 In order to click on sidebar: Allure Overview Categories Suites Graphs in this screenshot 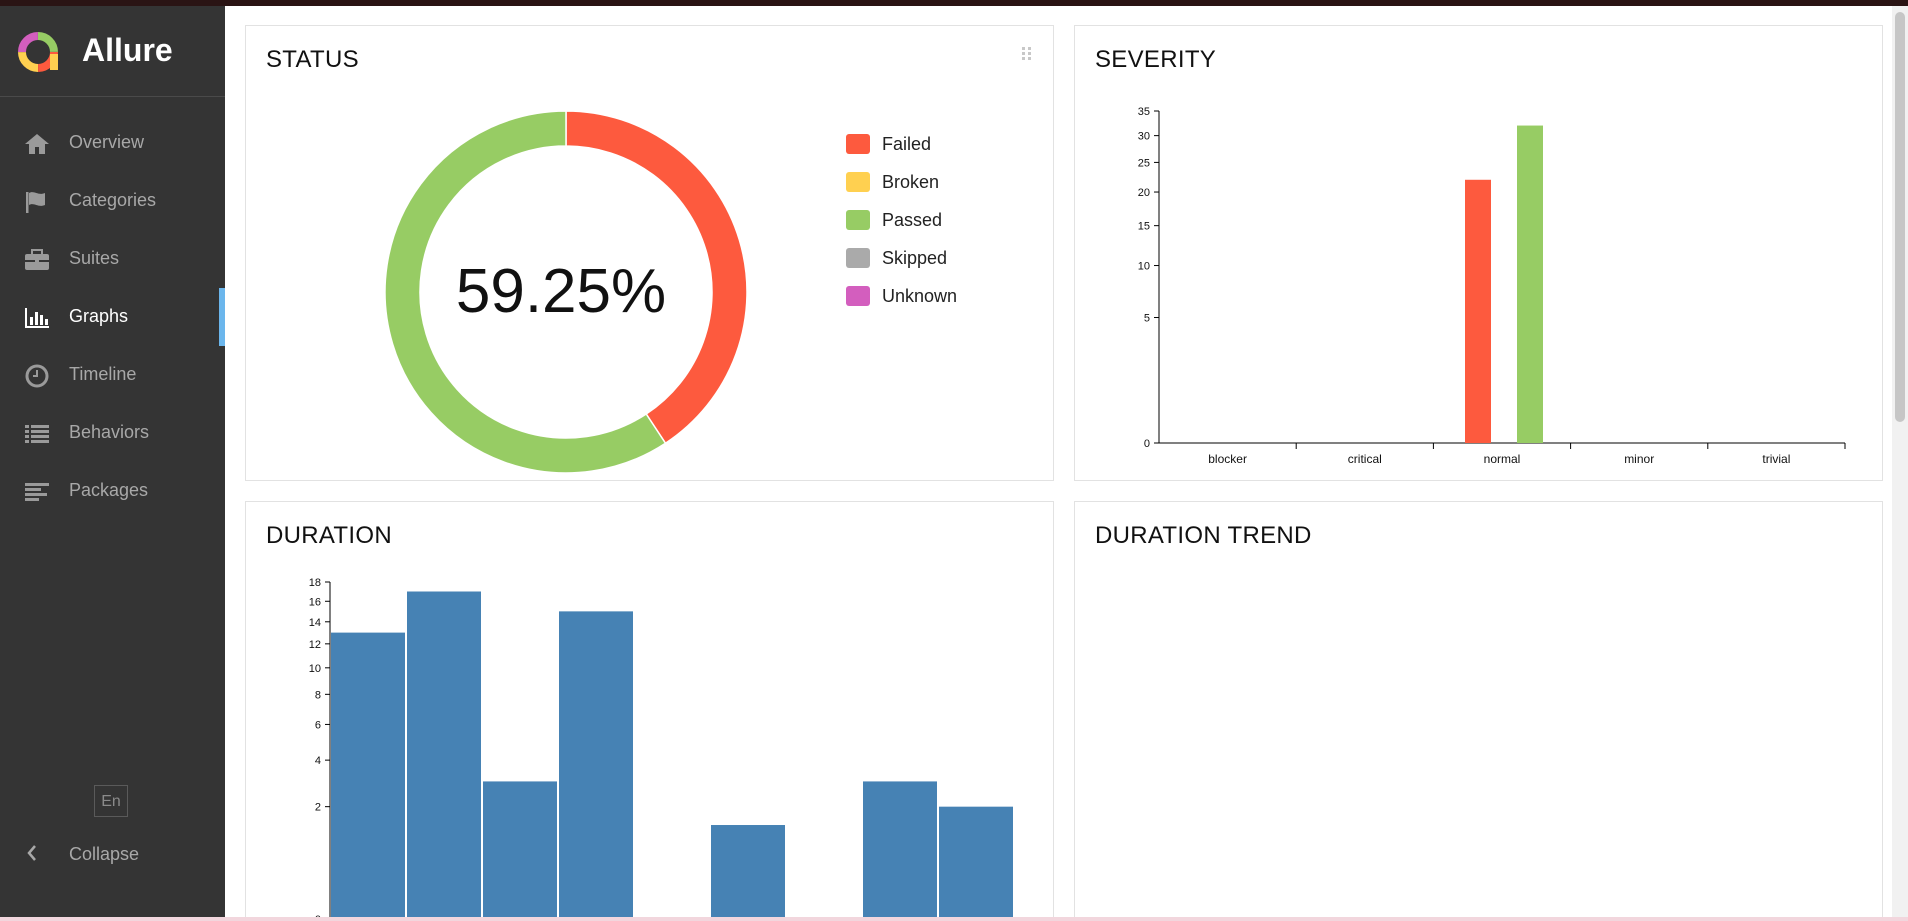, I will do `click(112, 461)`.